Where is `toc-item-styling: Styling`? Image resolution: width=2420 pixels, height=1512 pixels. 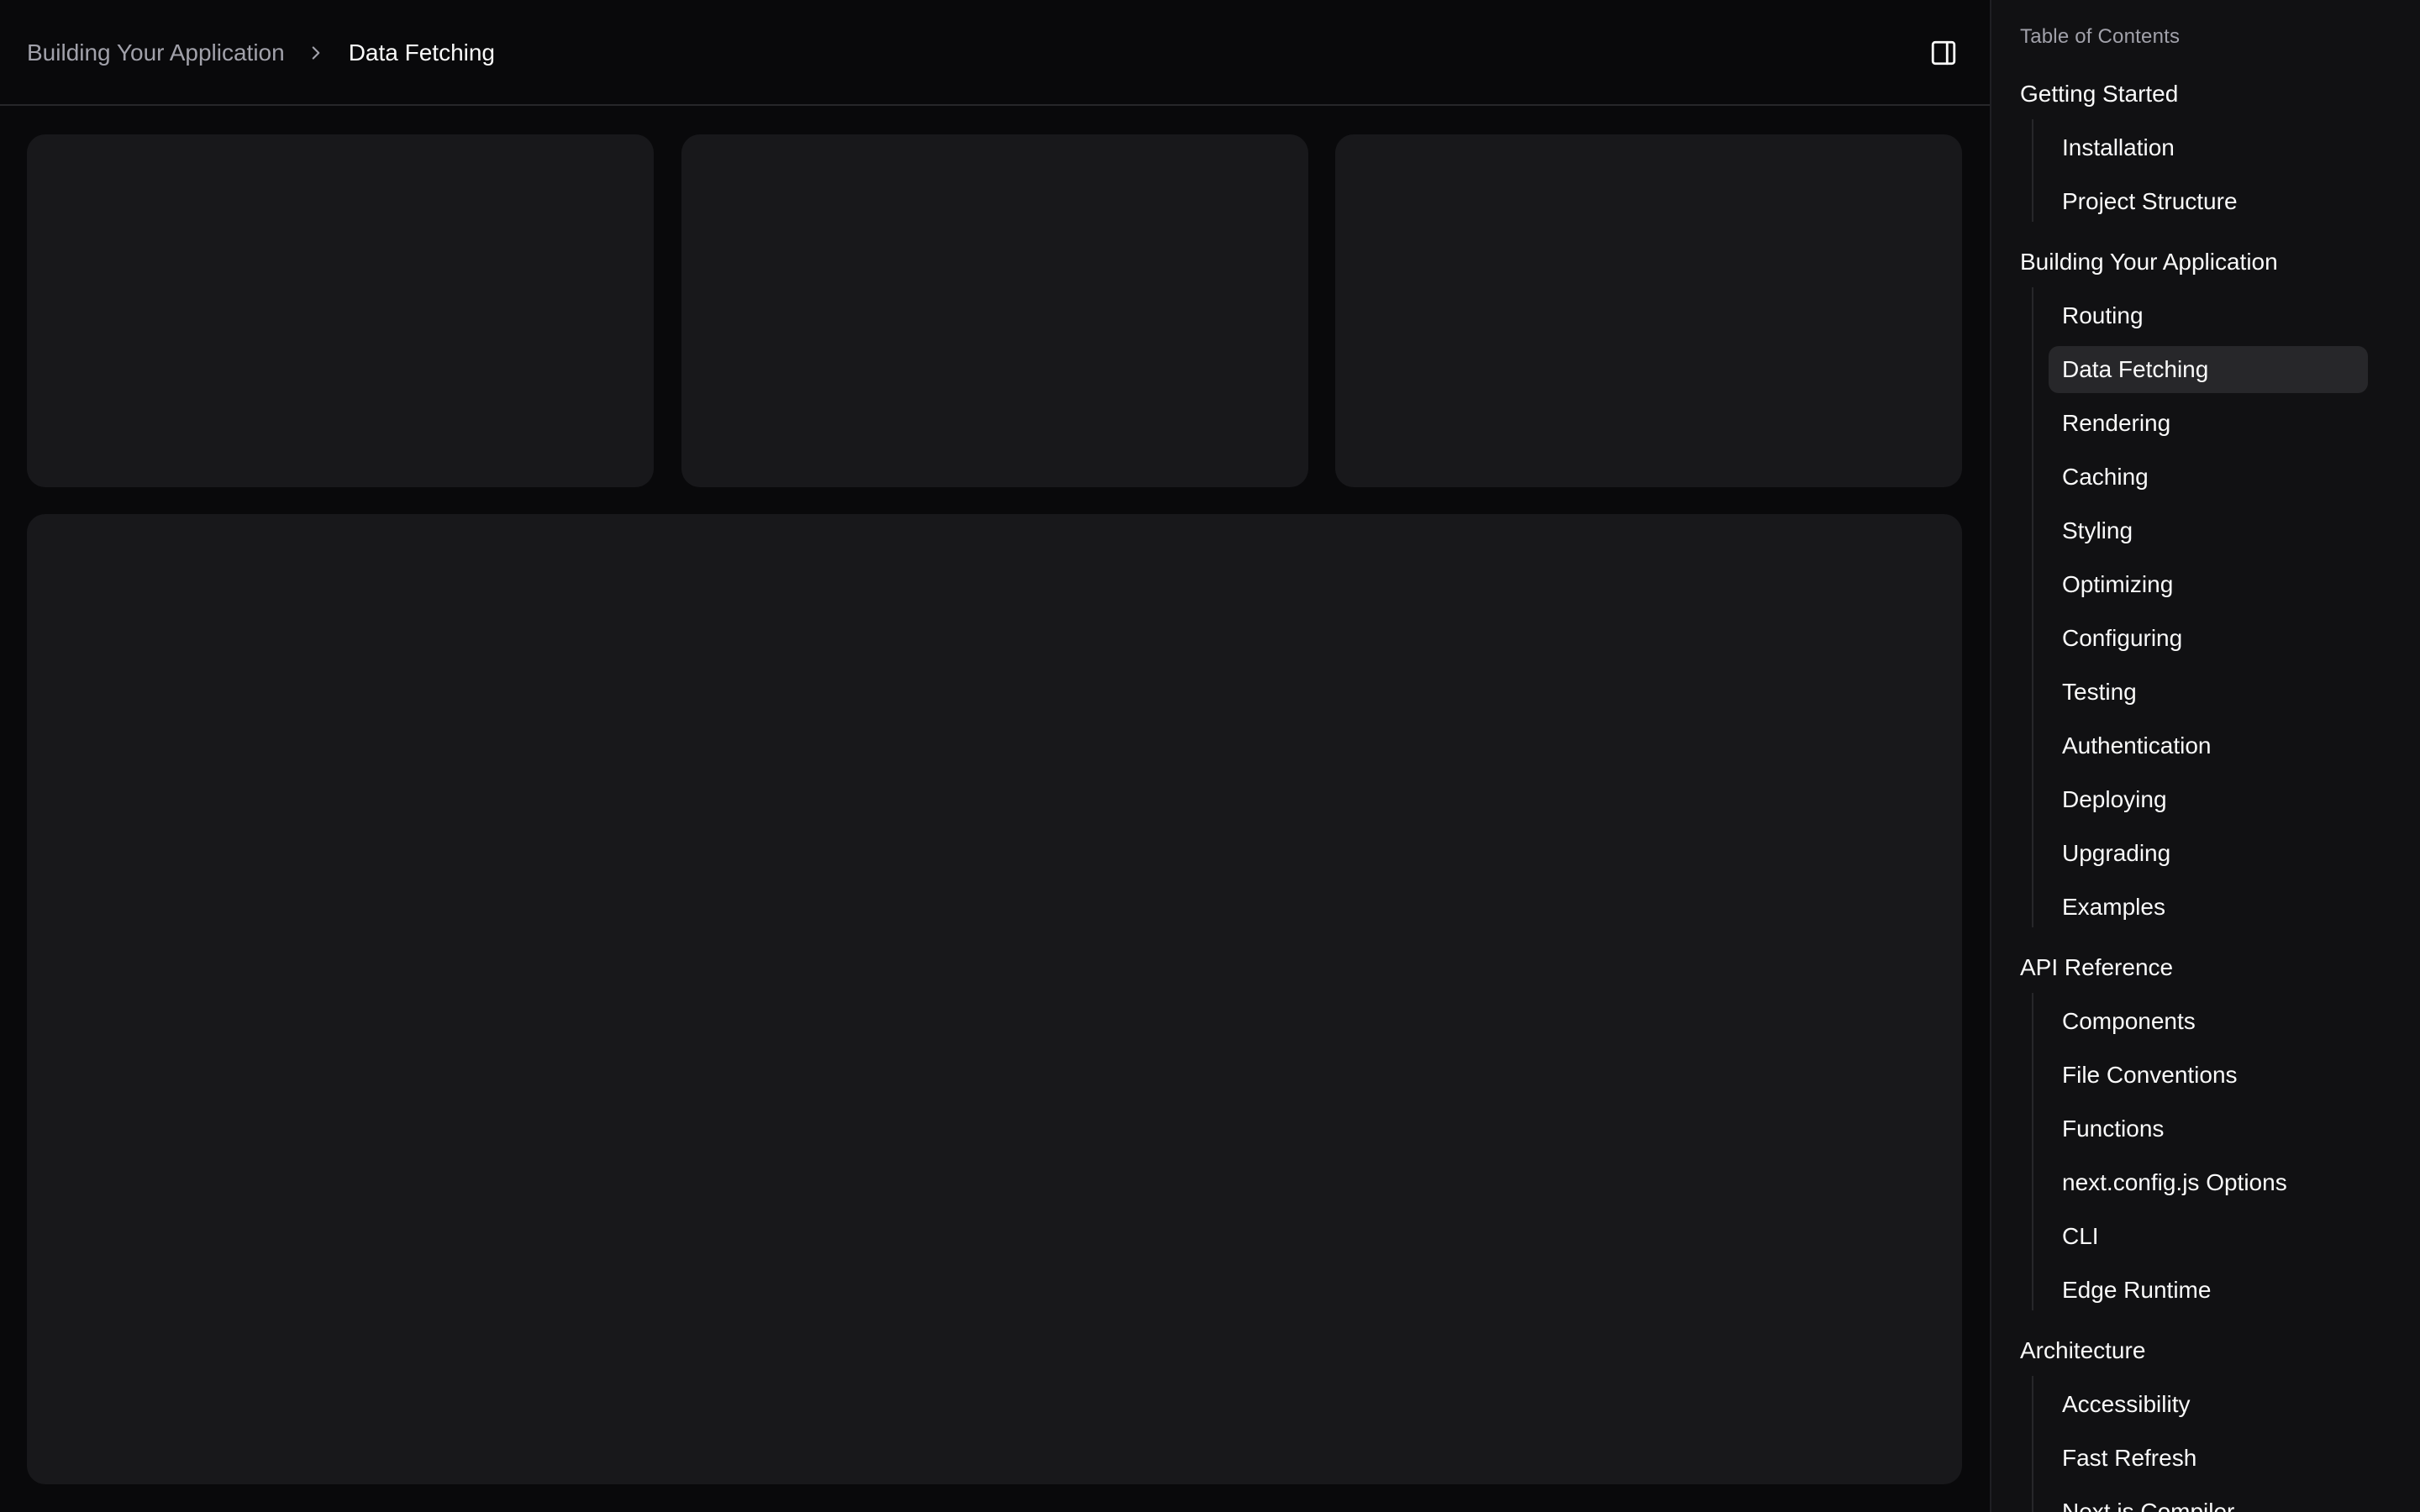 toc-item-styling: Styling is located at coordinates (2208, 530).